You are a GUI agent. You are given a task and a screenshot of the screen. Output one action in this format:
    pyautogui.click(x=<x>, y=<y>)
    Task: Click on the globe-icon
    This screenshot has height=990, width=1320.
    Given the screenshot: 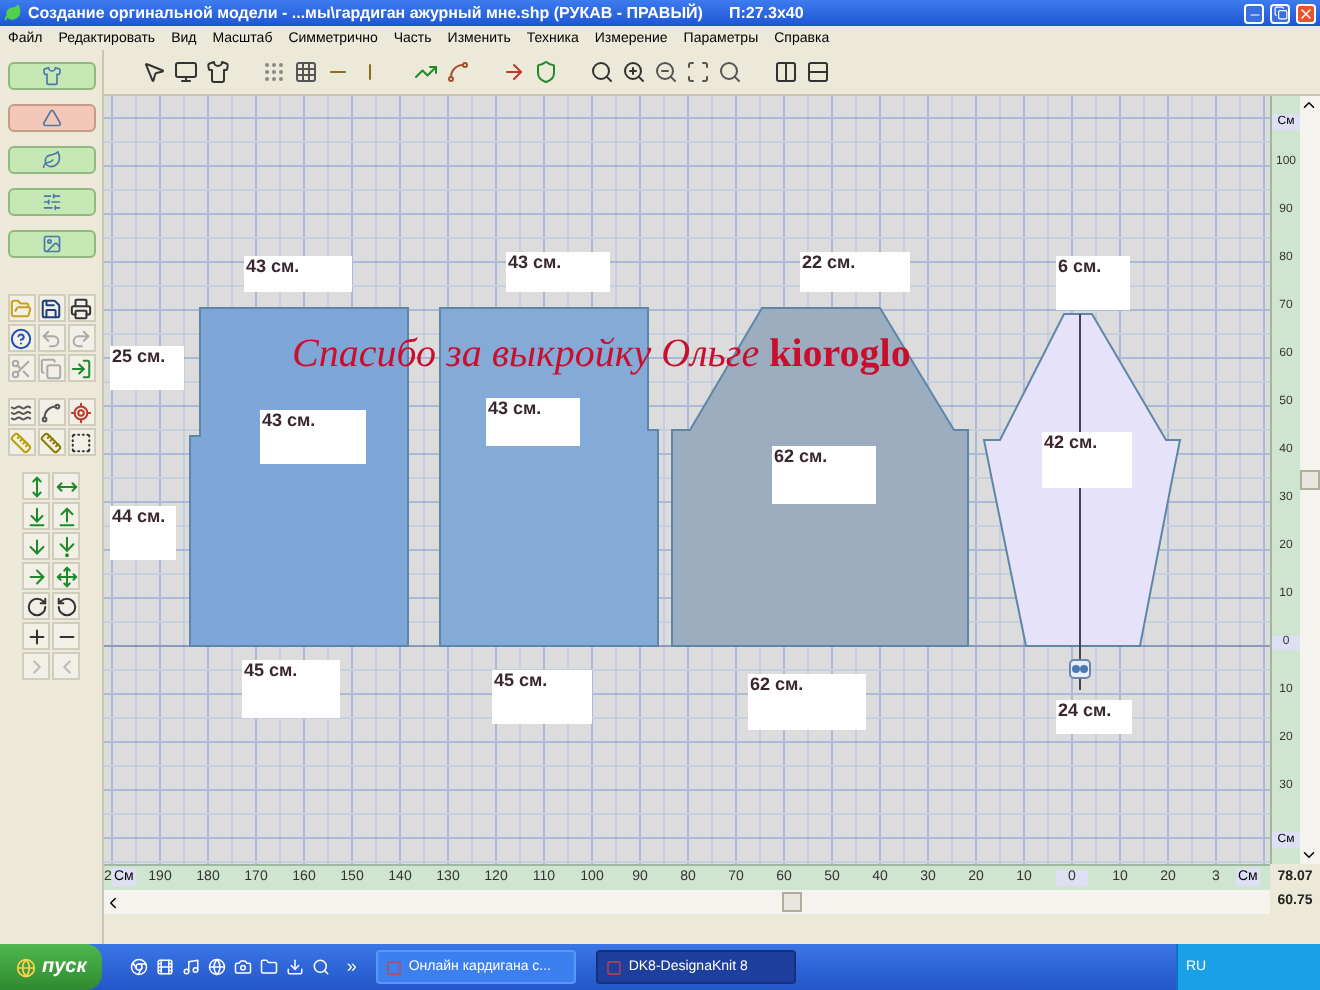 What is the action you would take?
    pyautogui.click(x=217, y=967)
    